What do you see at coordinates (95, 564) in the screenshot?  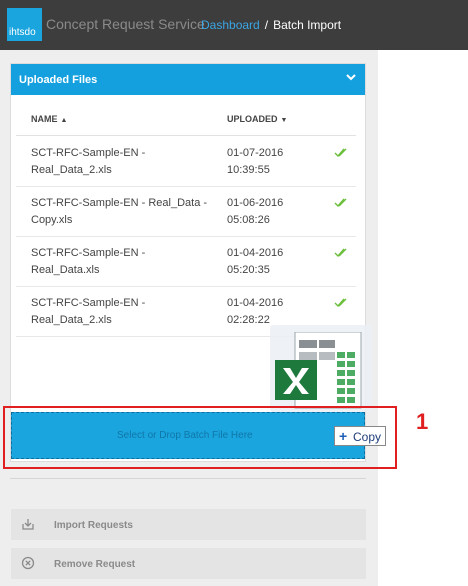 I see `remove-request-label: Remove Request` at bounding box center [95, 564].